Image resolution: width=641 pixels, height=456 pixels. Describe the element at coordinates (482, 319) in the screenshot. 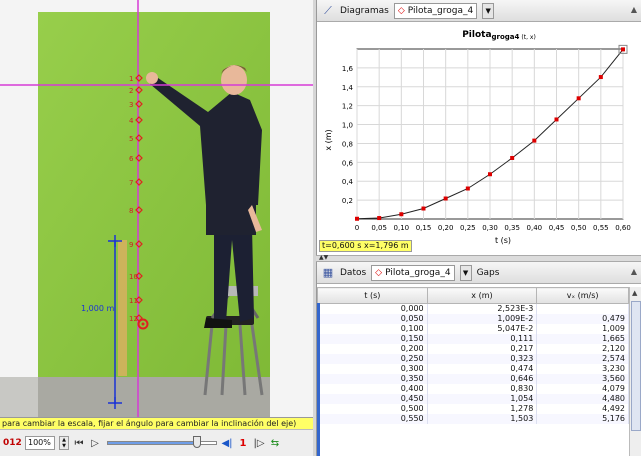

I see `cell-x: 1,009E-2` at that location.